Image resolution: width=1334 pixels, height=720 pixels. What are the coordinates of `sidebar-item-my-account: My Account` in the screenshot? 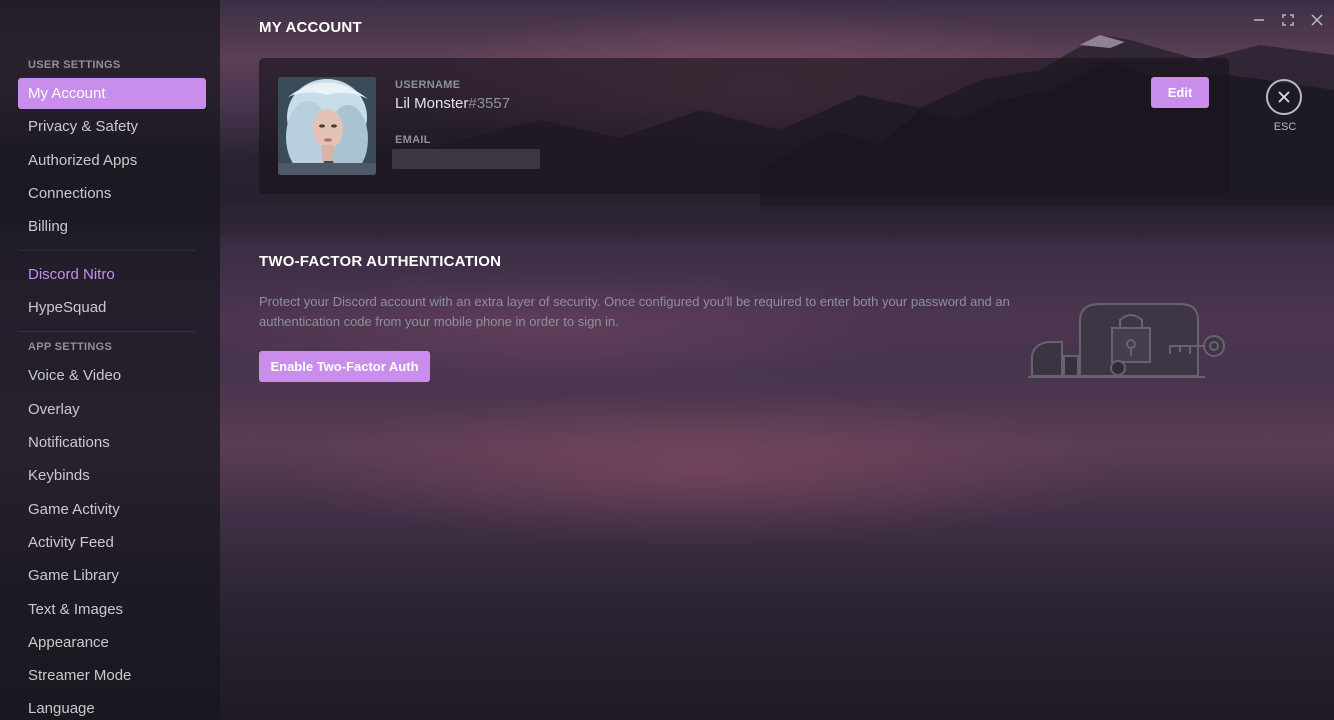 It's located at (112, 93).